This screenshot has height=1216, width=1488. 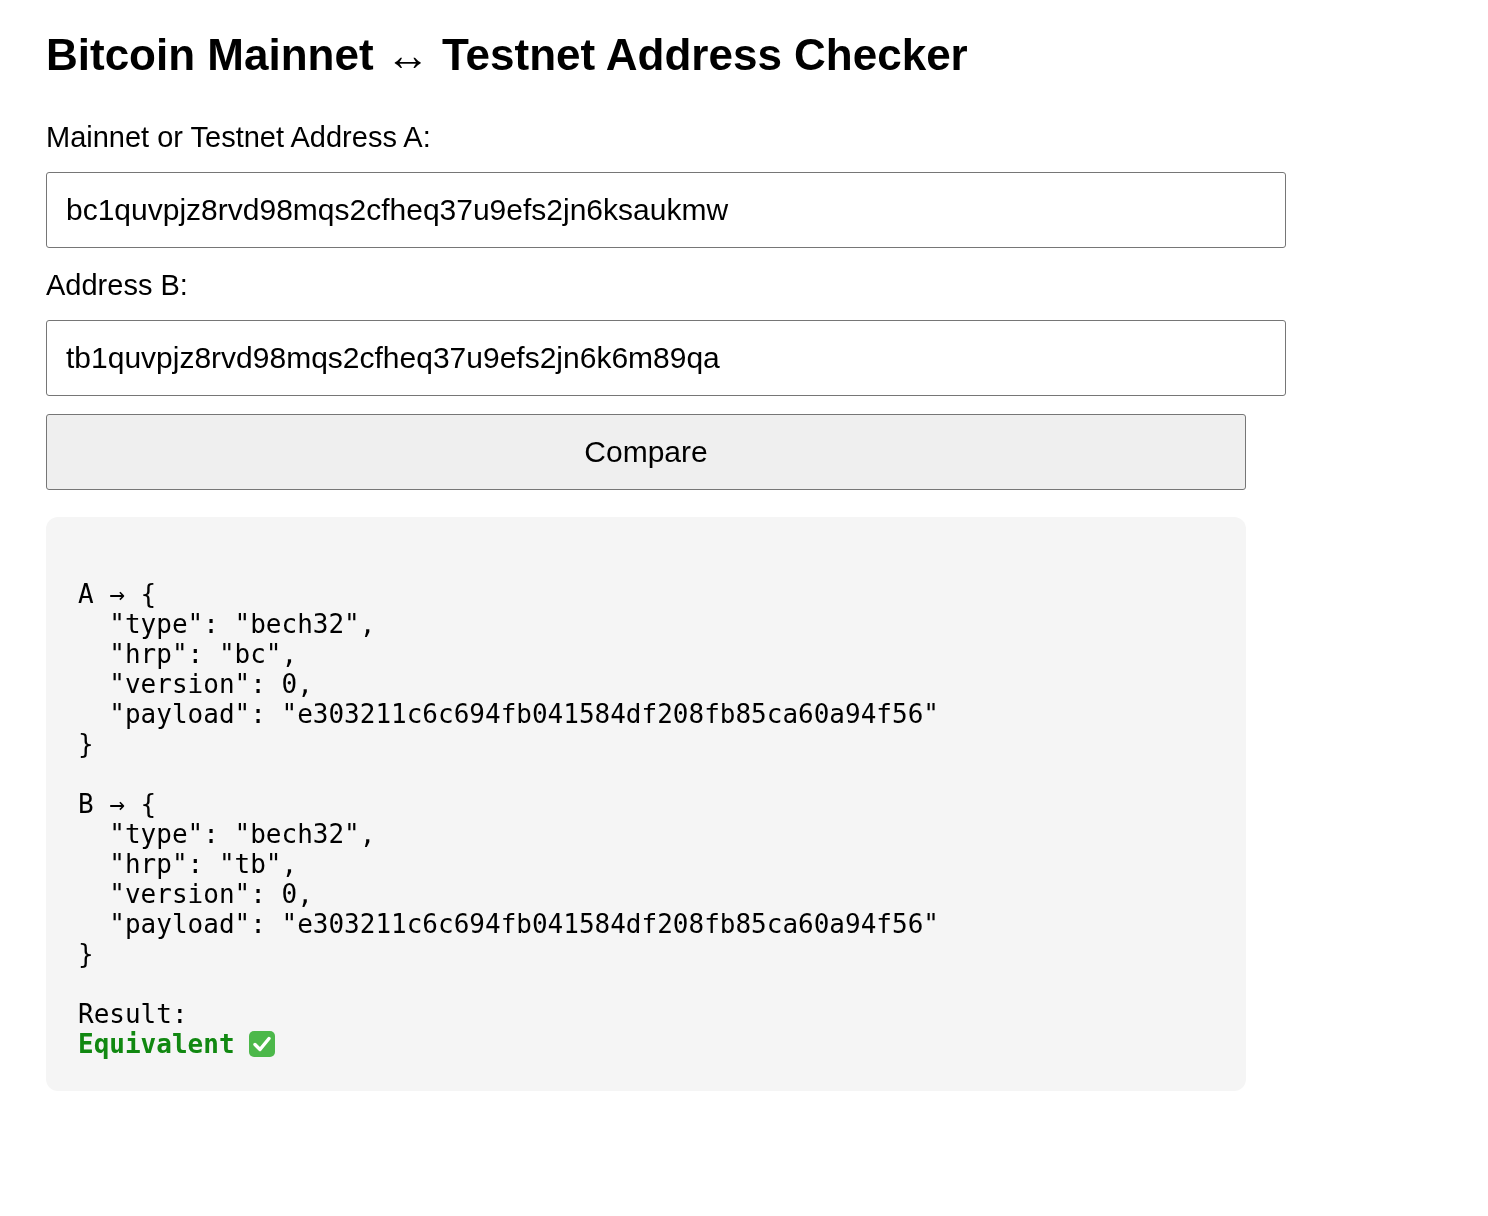 What do you see at coordinates (203, 864) in the screenshot?
I see `code-line: "hrp": "tb",` at bounding box center [203, 864].